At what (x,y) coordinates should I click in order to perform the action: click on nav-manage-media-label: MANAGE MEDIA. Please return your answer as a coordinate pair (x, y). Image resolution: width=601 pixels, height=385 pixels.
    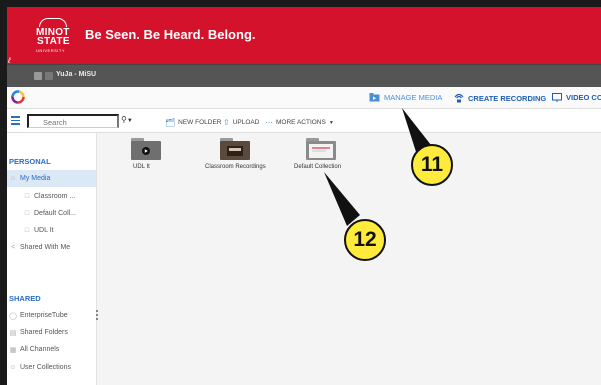
    Looking at the image, I should click on (413, 97).